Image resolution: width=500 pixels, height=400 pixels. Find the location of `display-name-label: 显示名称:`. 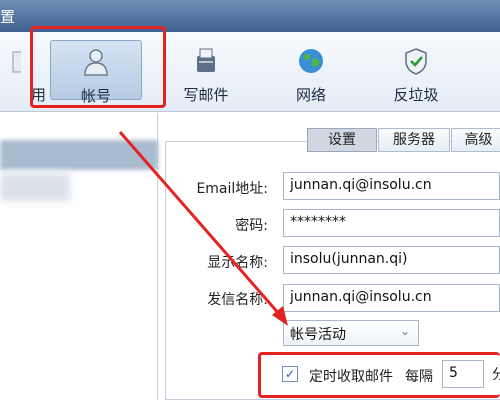

display-name-label: 显示名称: is located at coordinates (237, 263).